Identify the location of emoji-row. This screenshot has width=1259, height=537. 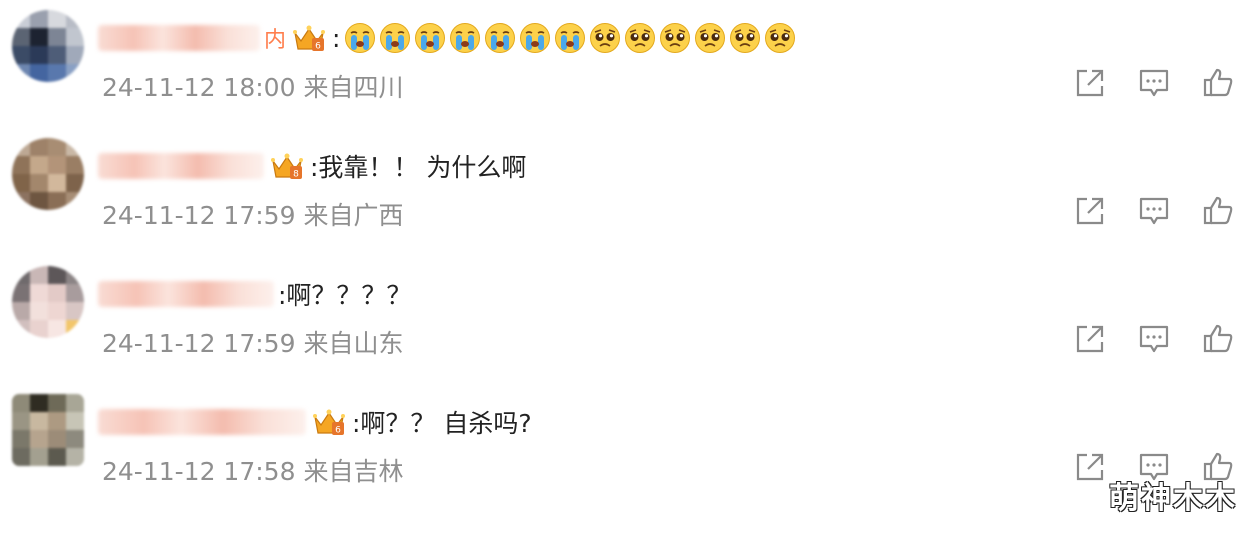
(571, 38).